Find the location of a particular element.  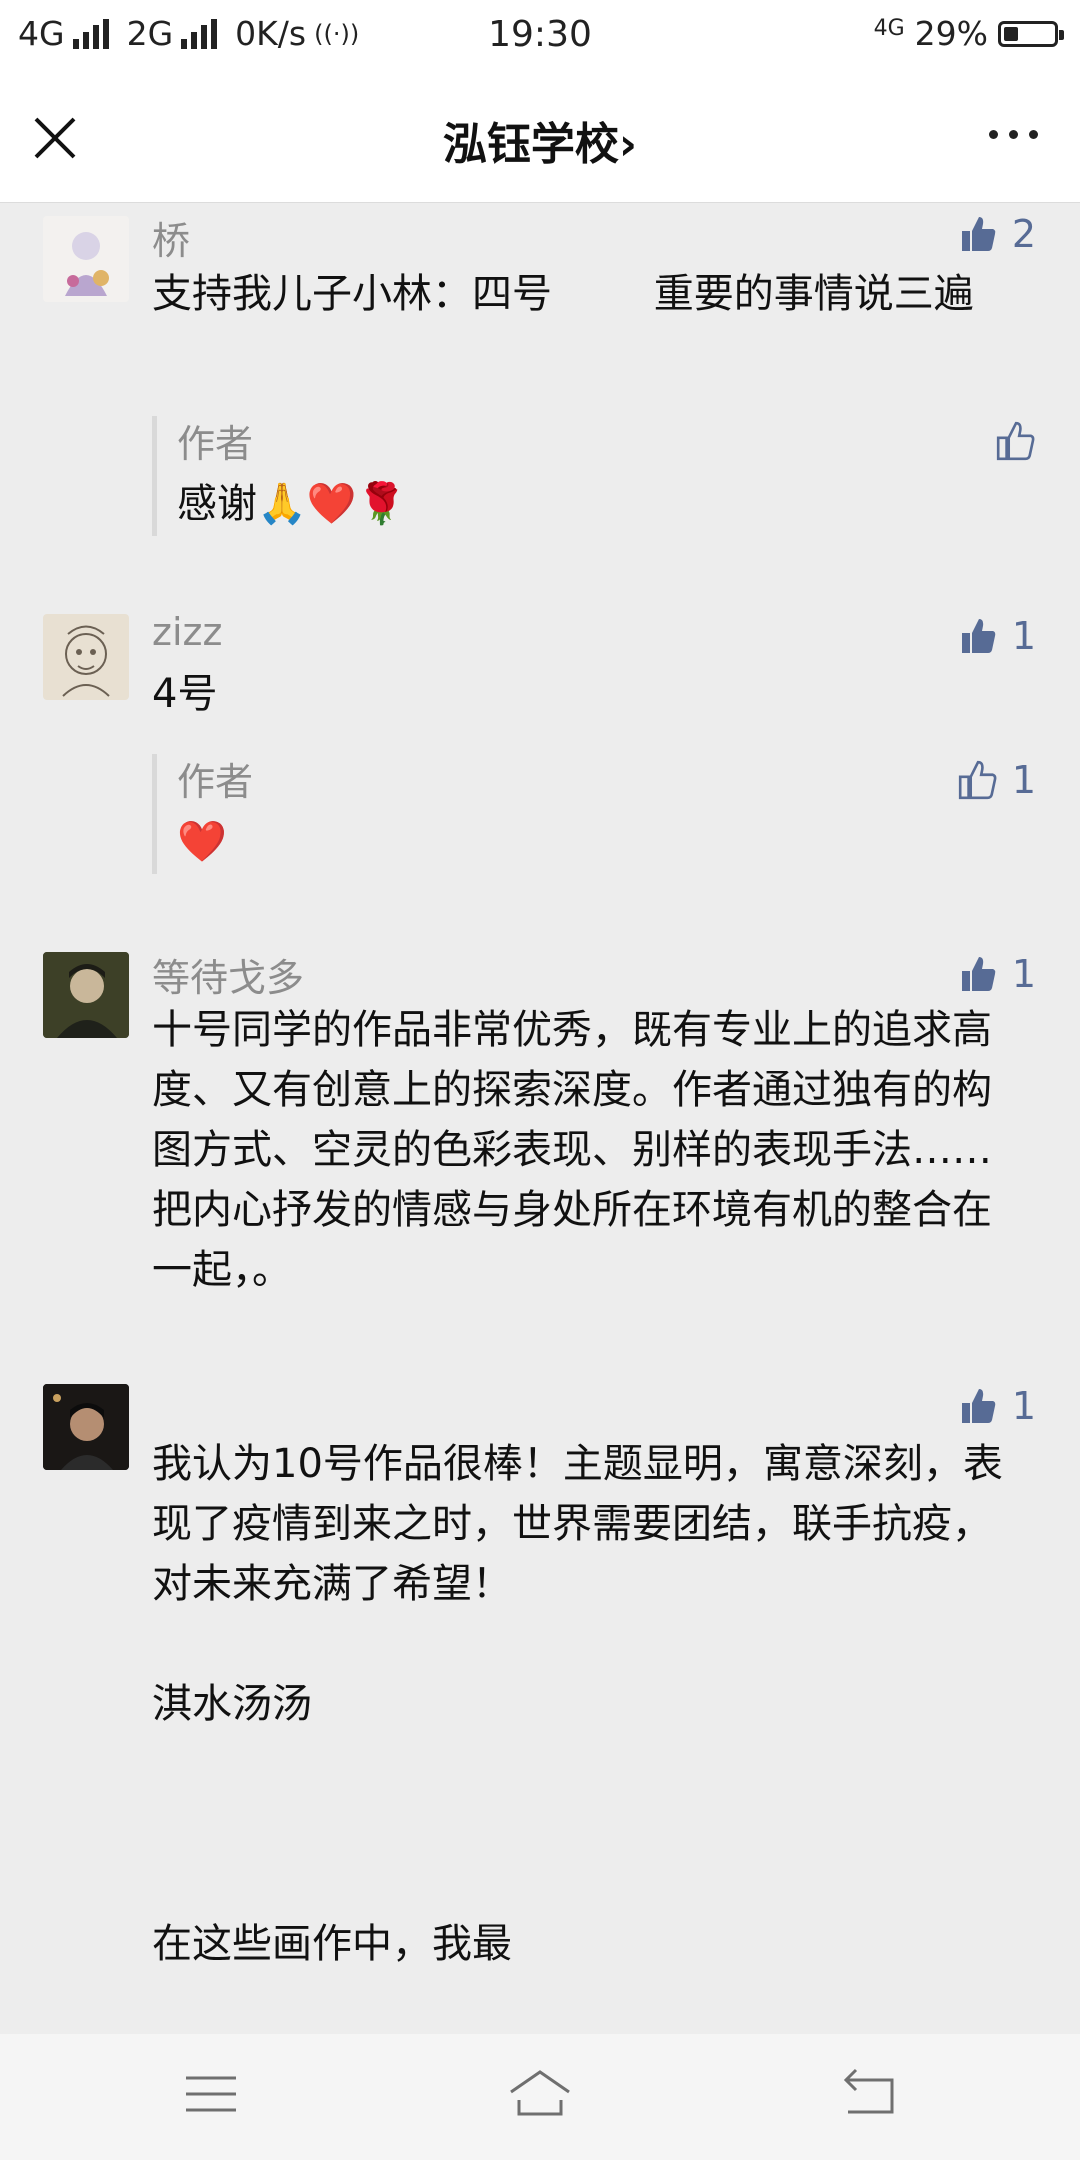

status-right: 4G 29% is located at coordinates (968, 33).